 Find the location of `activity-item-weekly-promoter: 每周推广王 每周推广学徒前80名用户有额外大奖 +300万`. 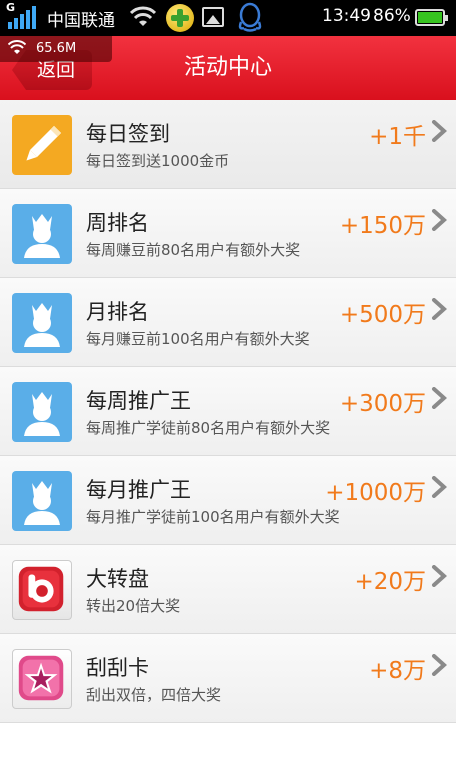

activity-item-weekly-promoter: 每周推广王 每周推广学徒前80名用户有额外大奖 +300万 is located at coordinates (228, 411).